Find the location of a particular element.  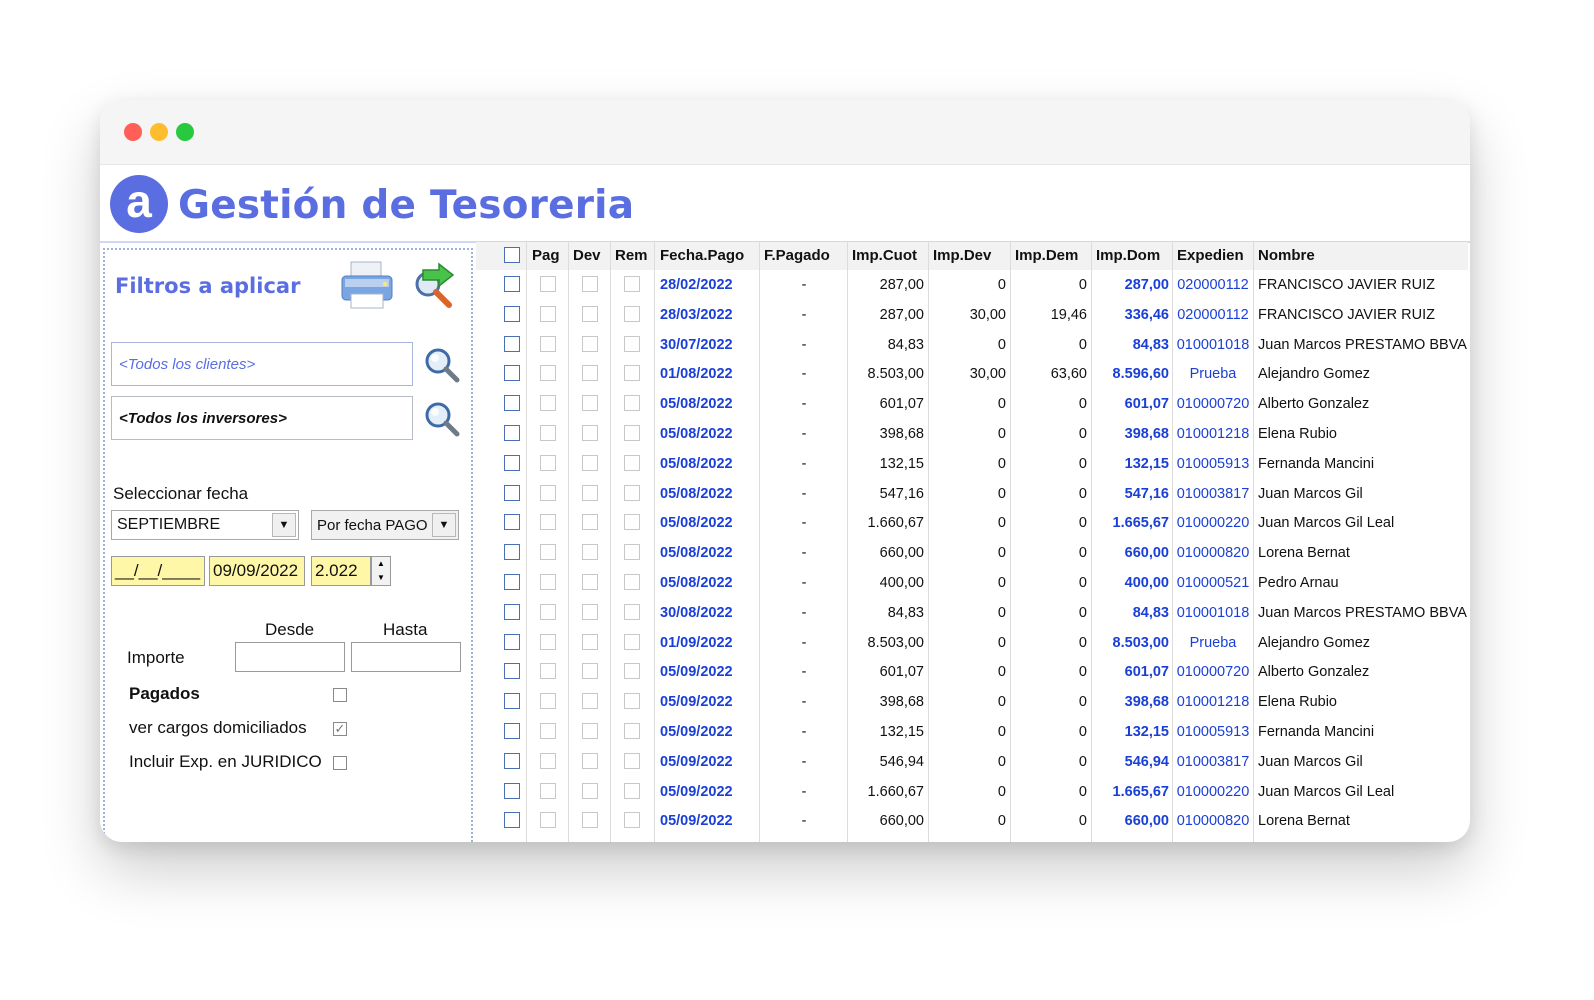

date-from-field: __/__/____ is located at coordinates (158, 571).